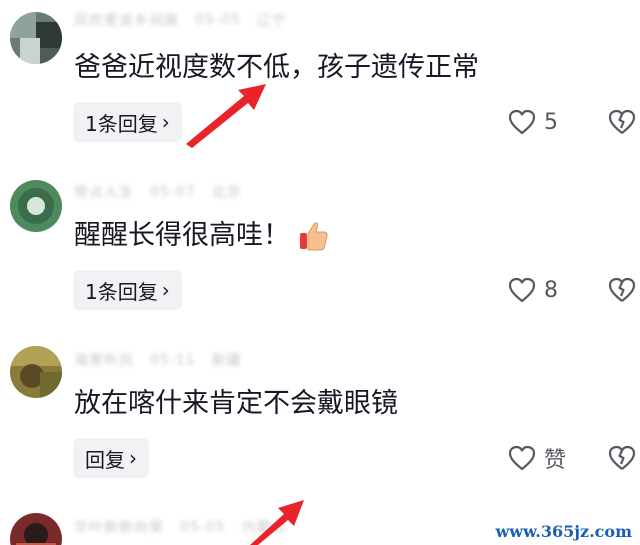 The height and width of the screenshot is (545, 640). I want to click on comment-text: 爸爸近视度数不低，孩子遗传正常, so click(276, 67).